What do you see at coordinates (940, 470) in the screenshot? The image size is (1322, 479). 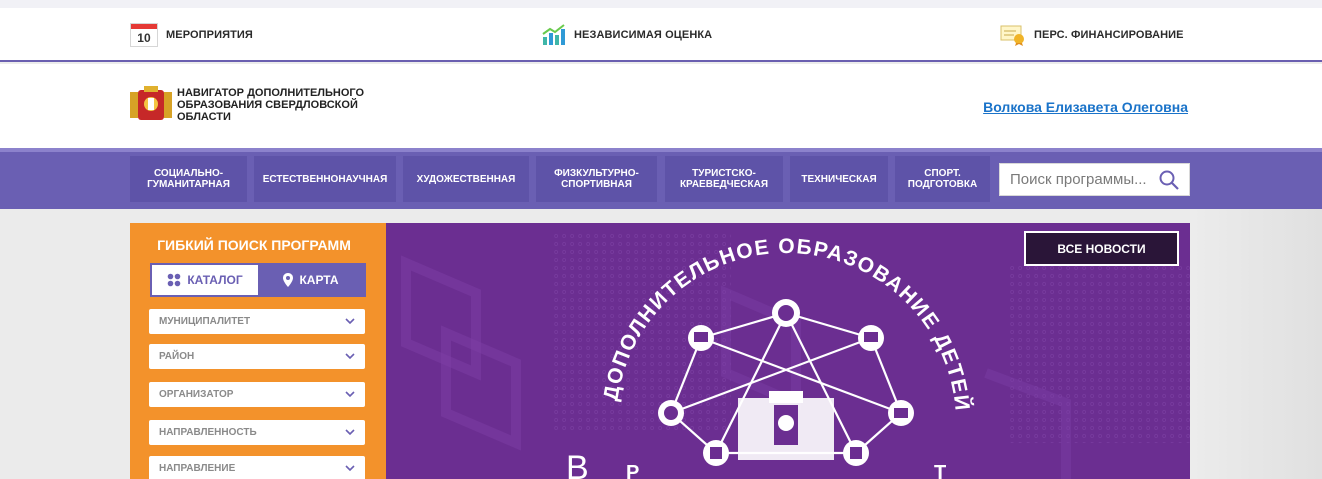 I see `banner-arc-fragment-right: Т` at bounding box center [940, 470].